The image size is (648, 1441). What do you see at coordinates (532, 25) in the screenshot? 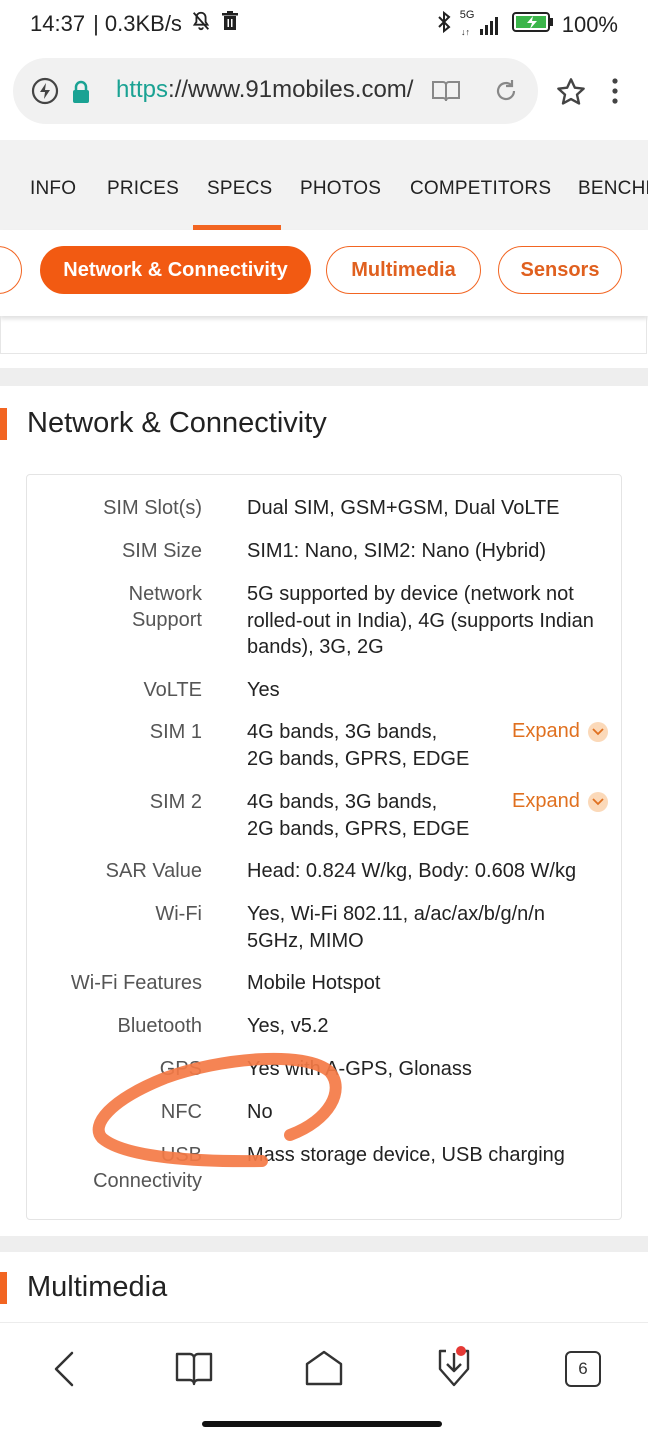
I see `battery-icon` at bounding box center [532, 25].